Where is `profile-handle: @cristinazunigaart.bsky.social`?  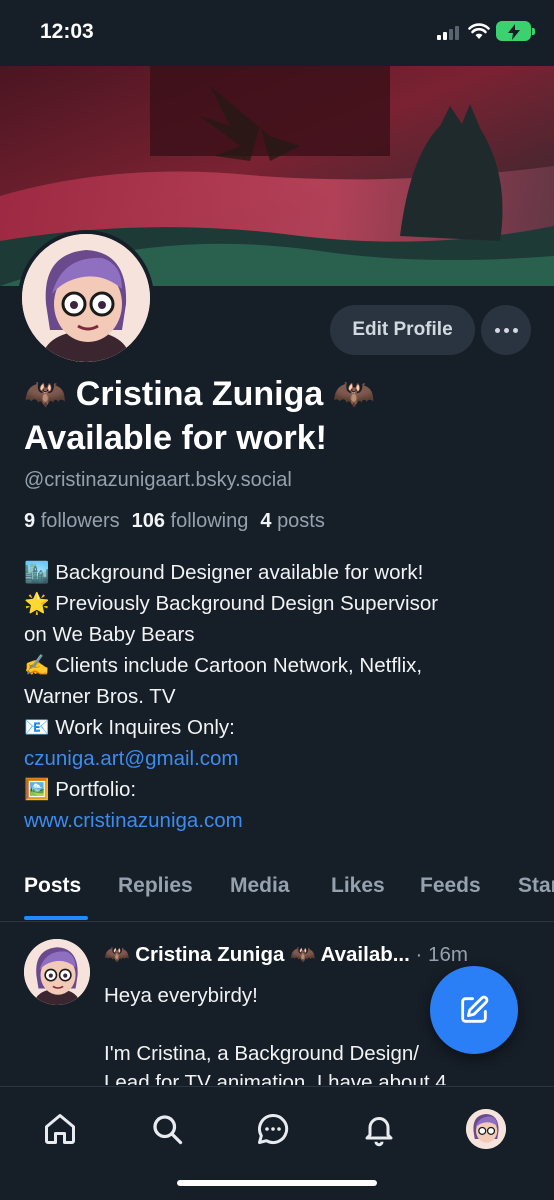
profile-handle: @cristinazunigaart.bsky.social is located at coordinates (158, 480).